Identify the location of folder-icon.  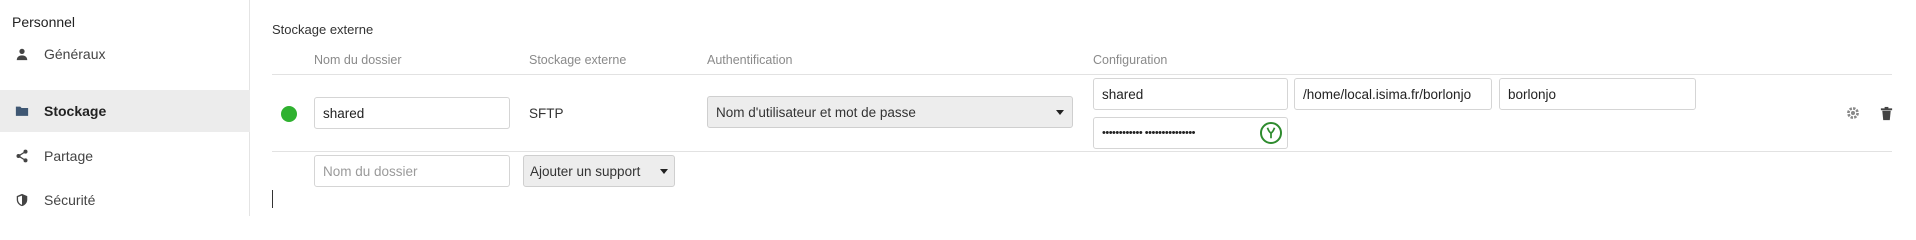
(22, 111).